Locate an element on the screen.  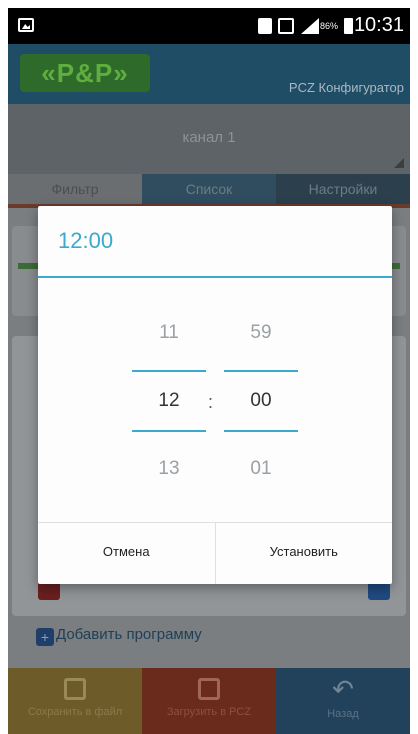
bottom-bar: Сохранить в файл Загрузить в PCZ ↶ Назад is located at coordinates (209, 701).